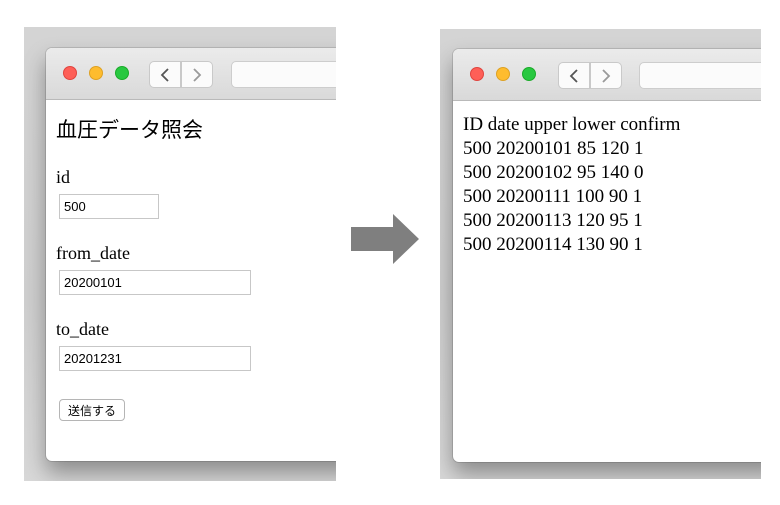 The width and height of the screenshot is (780, 505). What do you see at coordinates (129, 130) in the screenshot?
I see `page-title: 血圧データ照会` at bounding box center [129, 130].